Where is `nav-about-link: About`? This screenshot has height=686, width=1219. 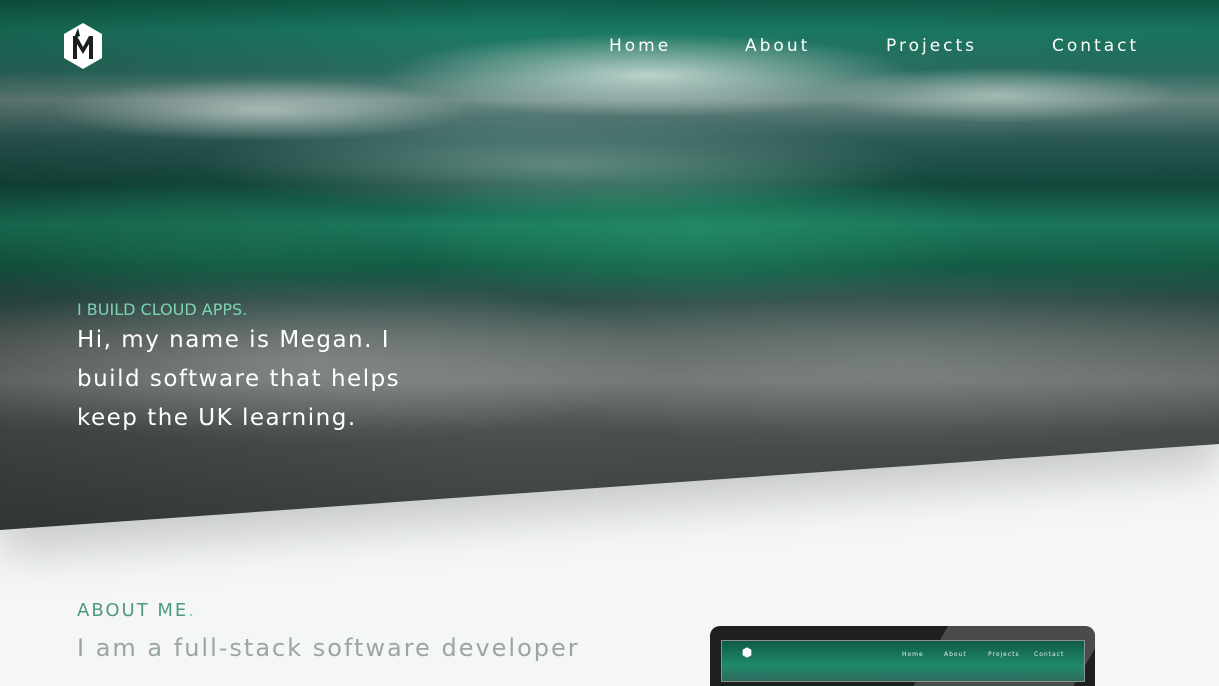
nav-about-link: About is located at coordinates (777, 46).